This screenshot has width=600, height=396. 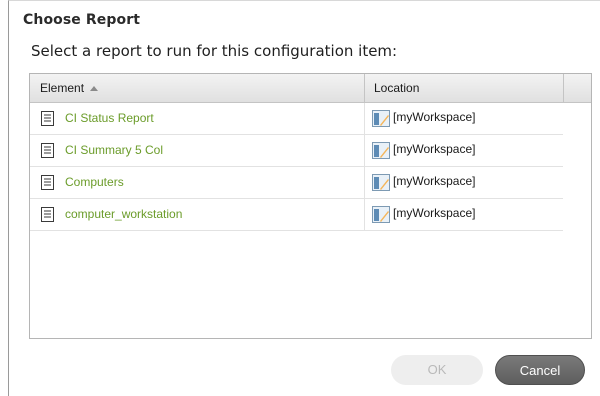 I want to click on report-link: CI Summary 5 Col, so click(x=114, y=150).